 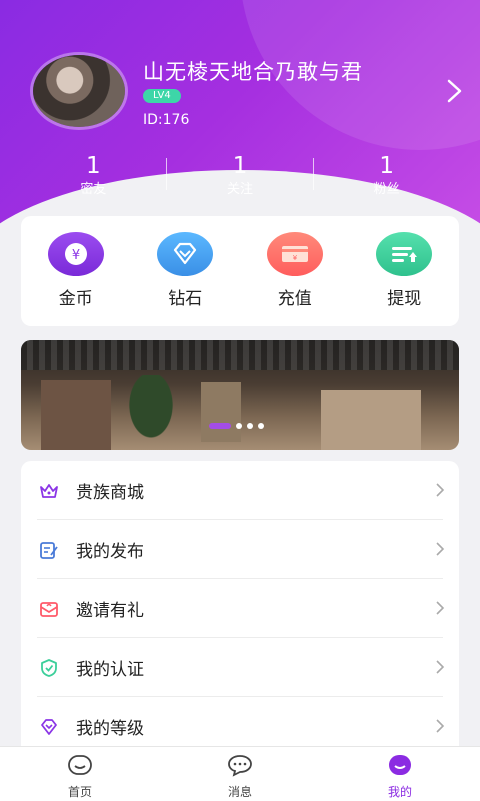 I want to click on tab-home: 首页, so click(x=80, y=774).